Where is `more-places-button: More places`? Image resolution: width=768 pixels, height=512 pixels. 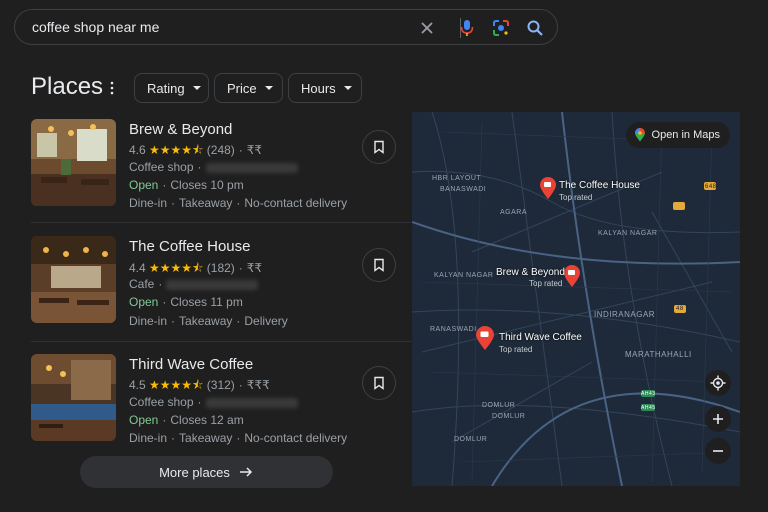
more-places-button: More places is located at coordinates (206, 472).